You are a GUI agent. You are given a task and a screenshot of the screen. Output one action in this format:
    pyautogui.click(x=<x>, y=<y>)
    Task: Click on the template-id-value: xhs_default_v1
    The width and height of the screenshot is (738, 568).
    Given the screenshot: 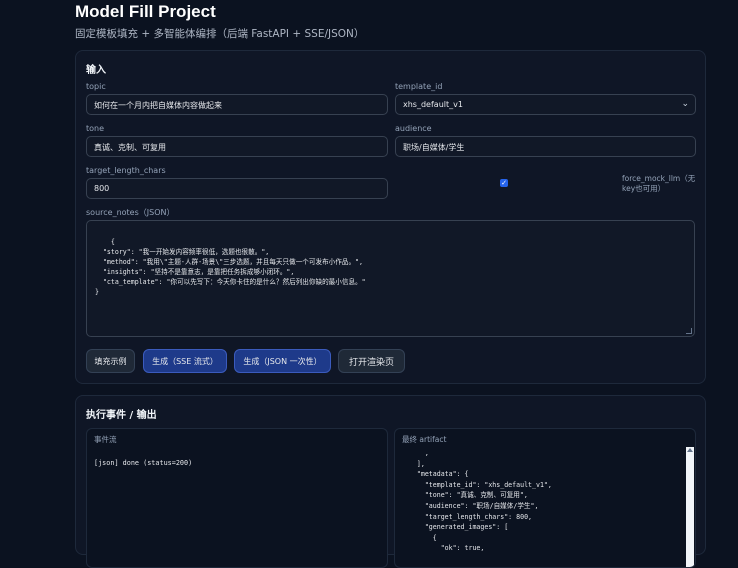 What is the action you would take?
    pyautogui.click(x=433, y=104)
    